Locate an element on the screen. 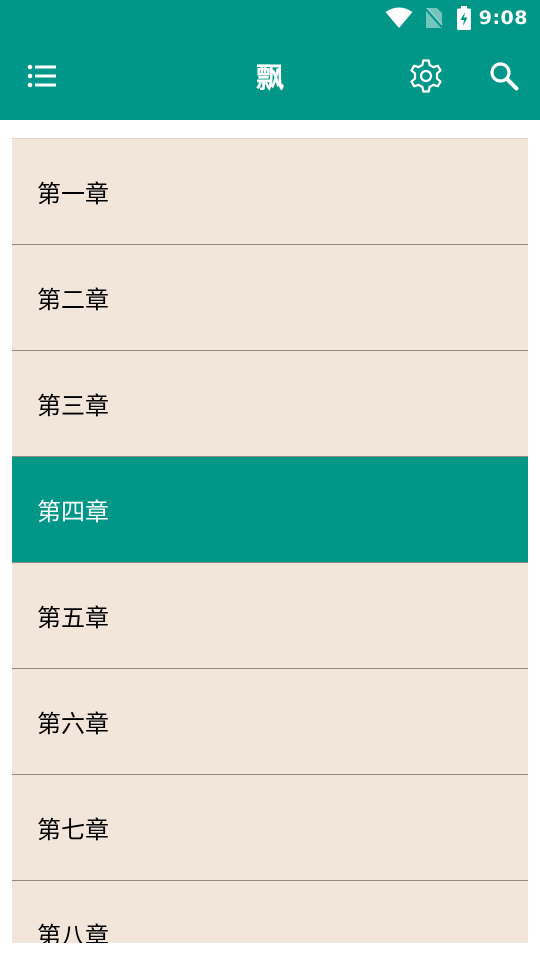 This screenshot has height=960, width=540. chapter-label: 第四章 is located at coordinates (73, 512).